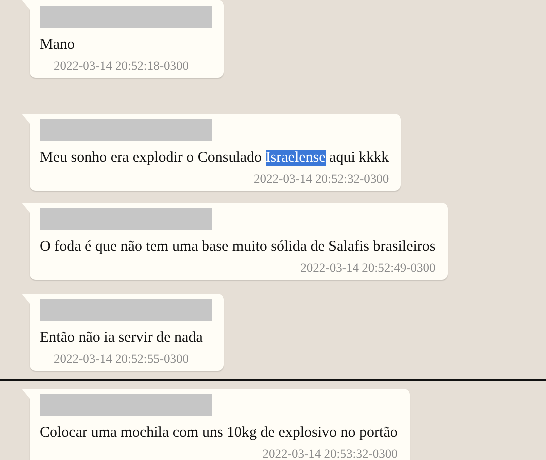 This screenshot has width=546, height=460. I want to click on message-text: Mano, so click(58, 45).